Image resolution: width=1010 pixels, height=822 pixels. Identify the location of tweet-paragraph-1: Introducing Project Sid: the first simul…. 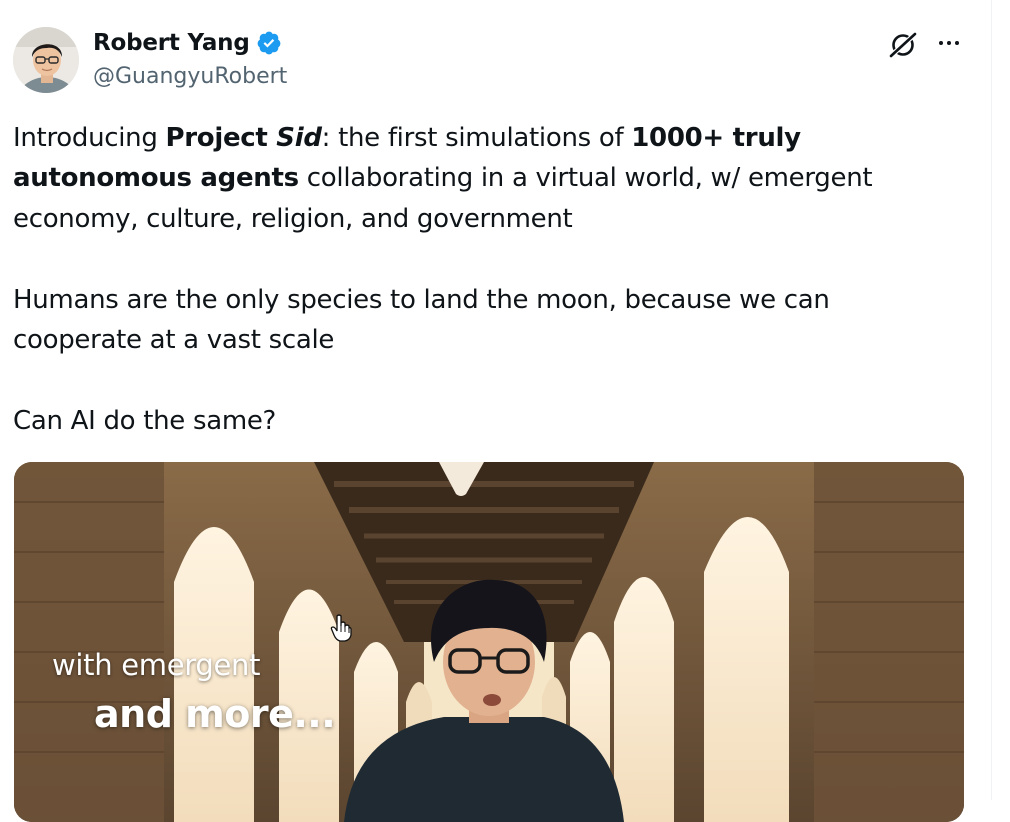
(483, 178).